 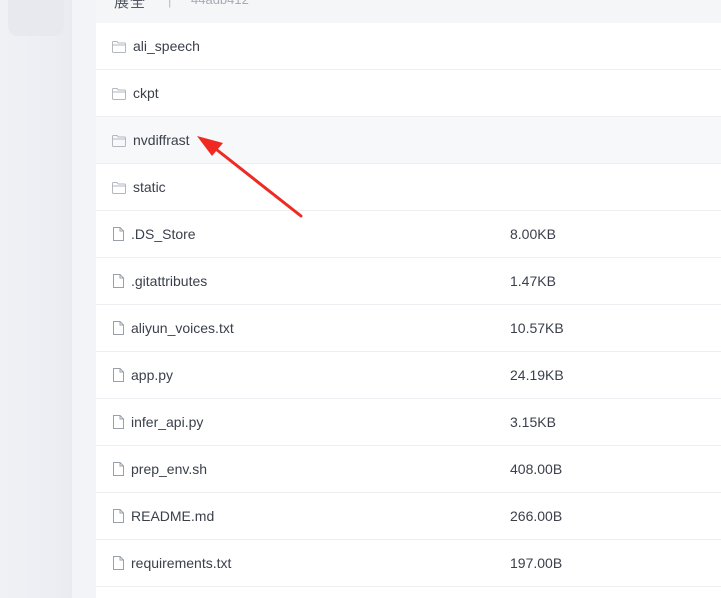 What do you see at coordinates (537, 328) in the screenshot?
I see `file-size: 10.57KB` at bounding box center [537, 328].